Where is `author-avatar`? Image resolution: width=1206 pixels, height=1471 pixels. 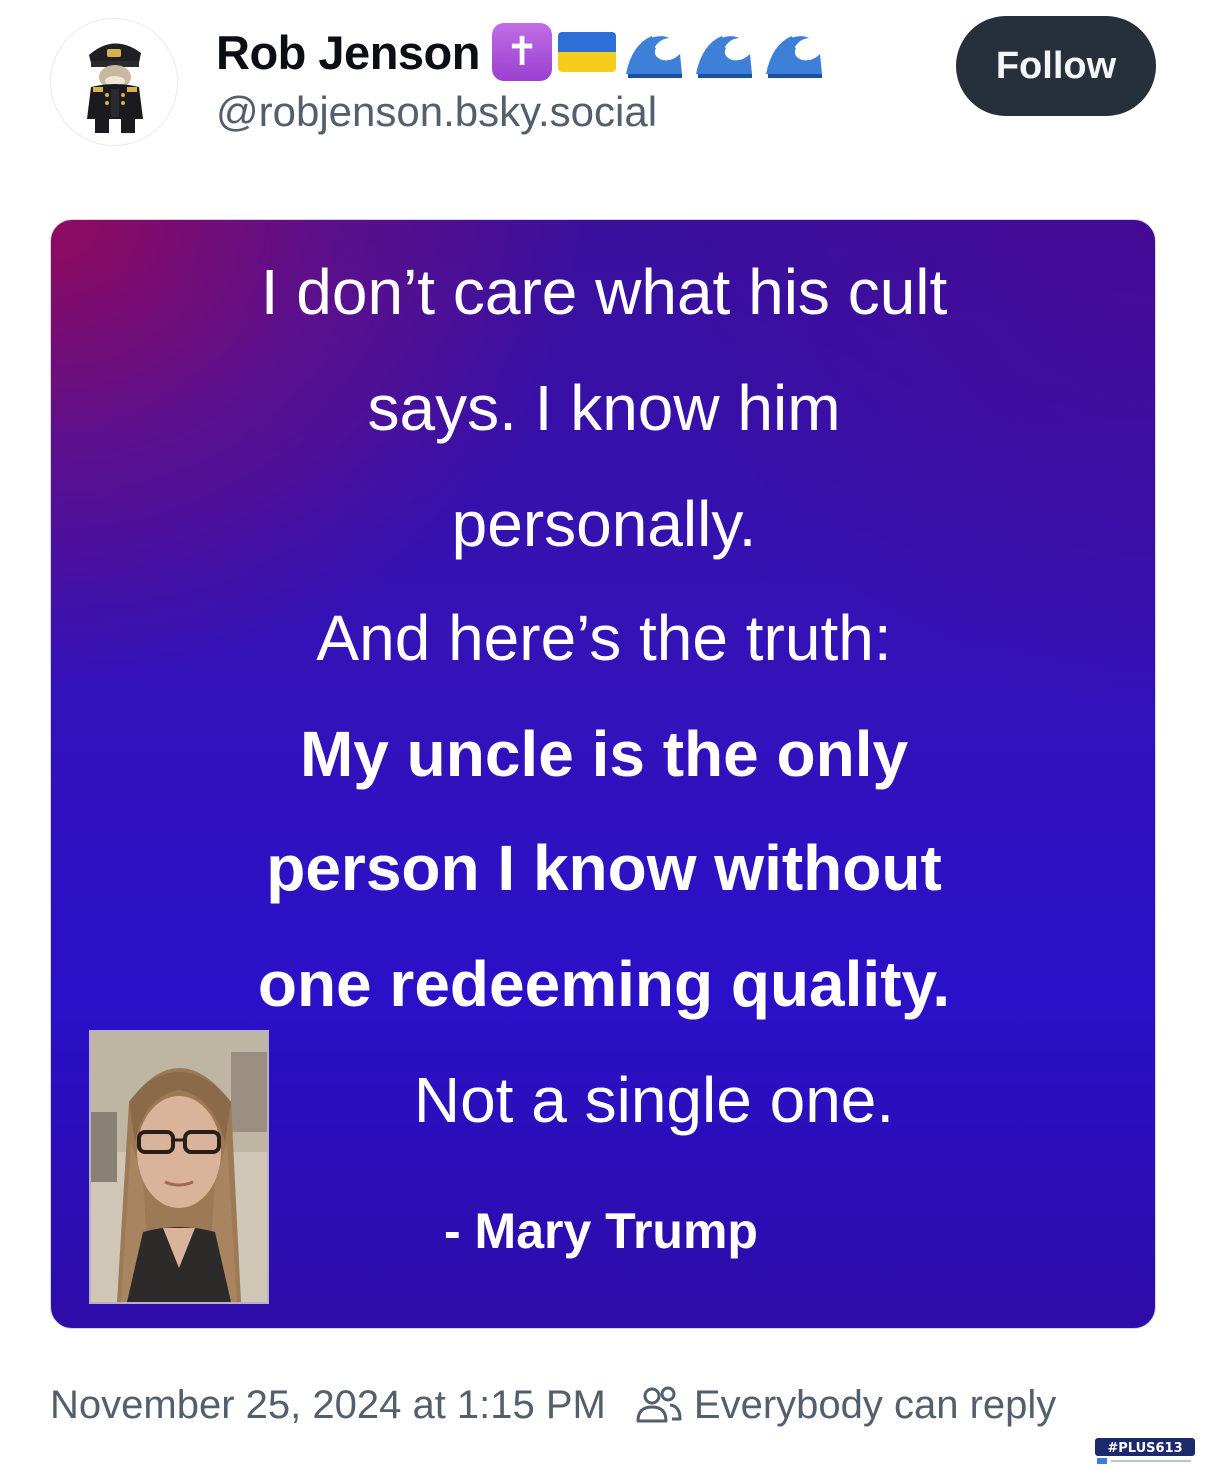
author-avatar is located at coordinates (114, 82).